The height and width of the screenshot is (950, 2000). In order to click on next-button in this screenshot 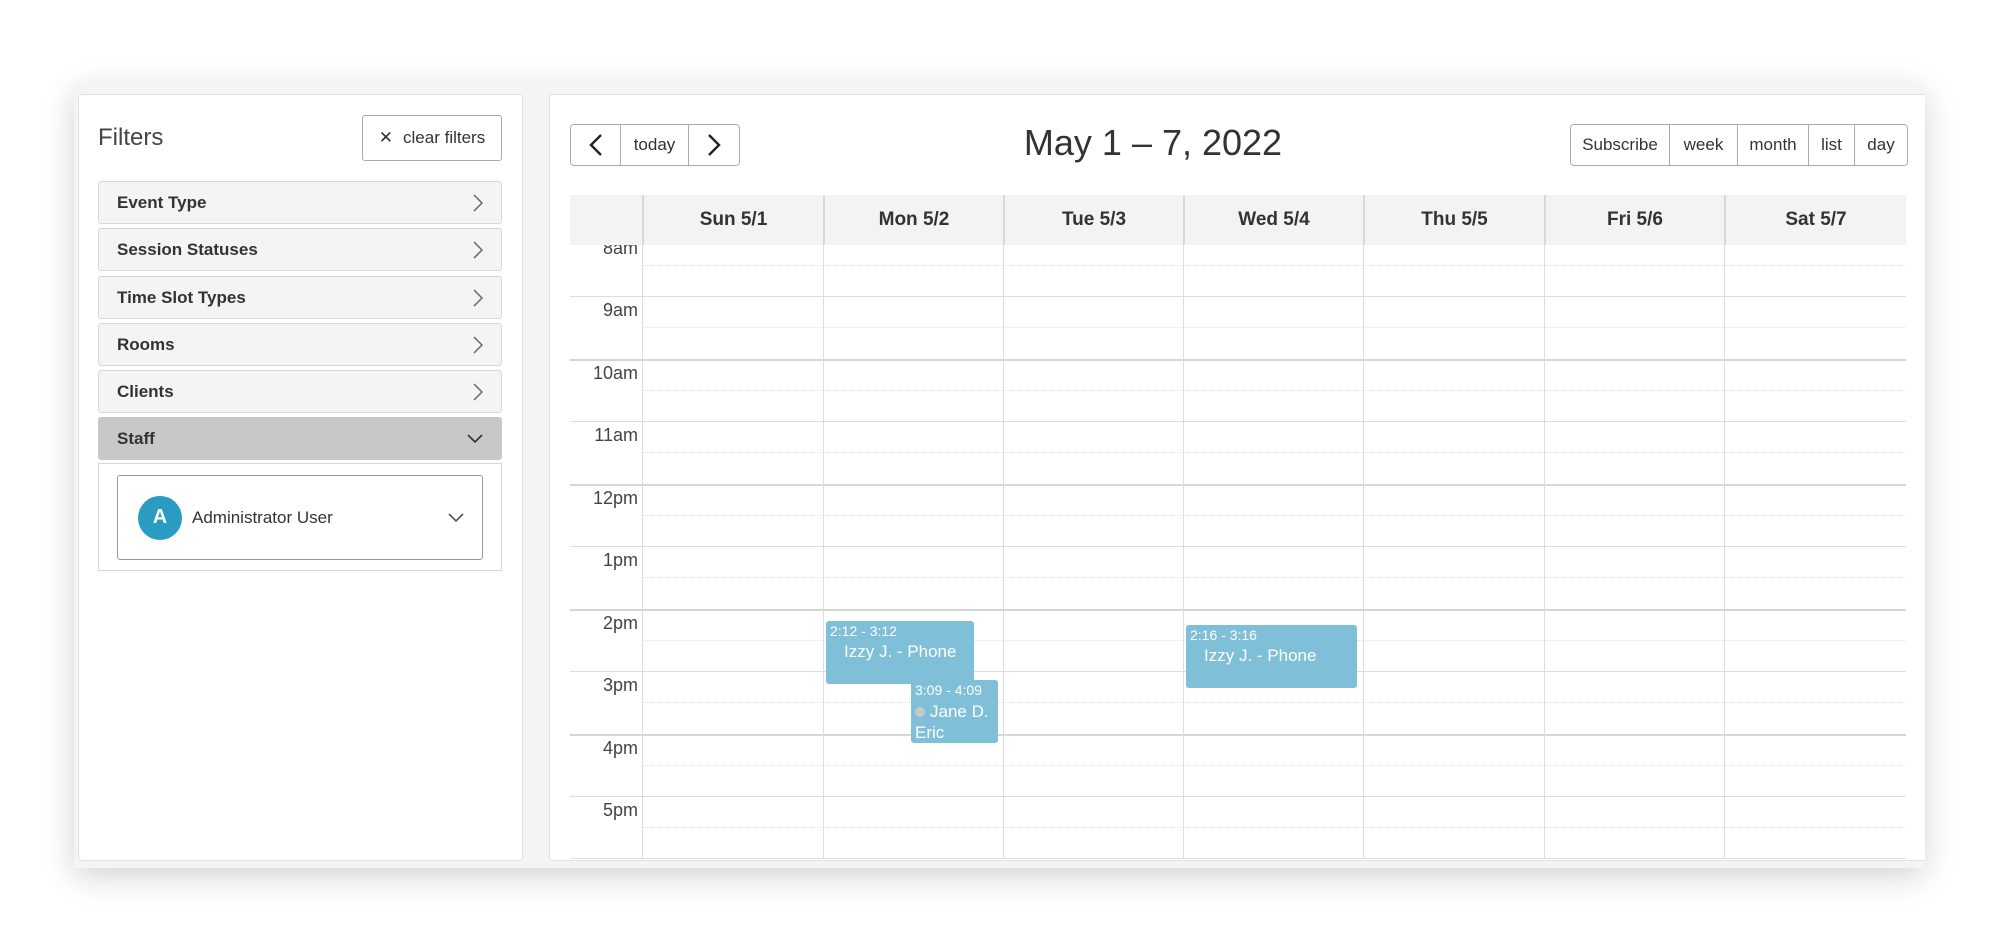, I will do `click(714, 145)`.